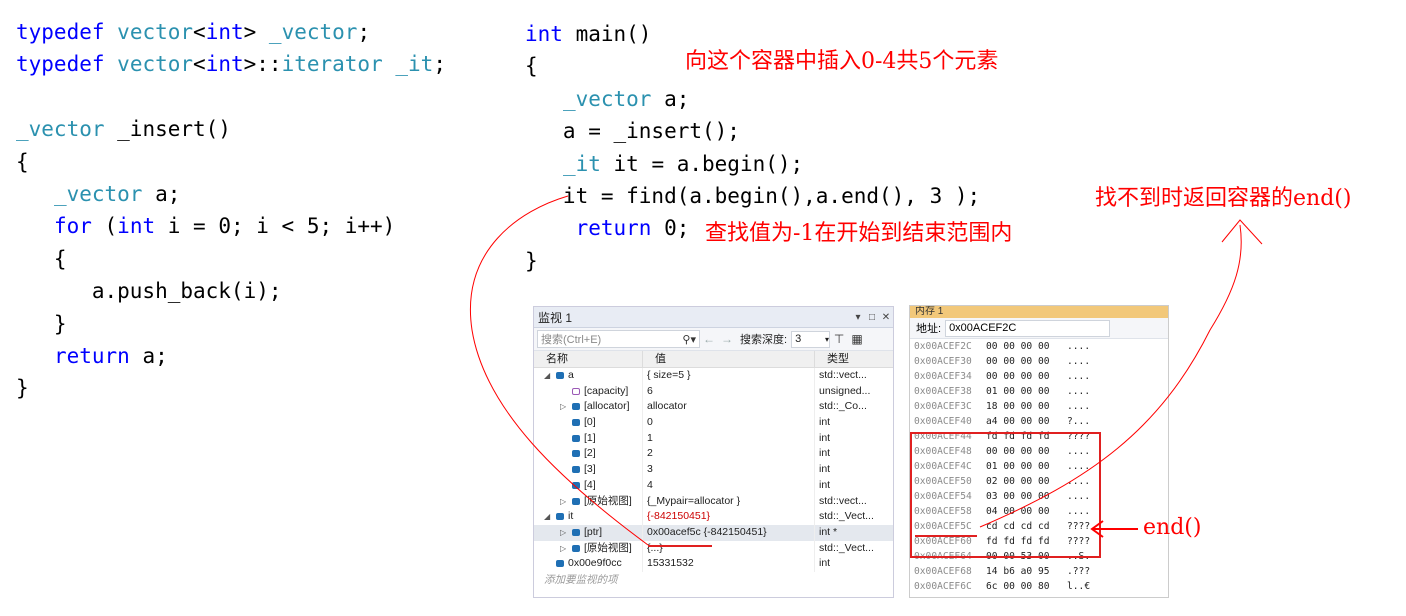 The width and height of the screenshot is (1406, 616). Describe the element at coordinates (559, 370) in the screenshot. I see `find-to-ptr-curve` at that location.